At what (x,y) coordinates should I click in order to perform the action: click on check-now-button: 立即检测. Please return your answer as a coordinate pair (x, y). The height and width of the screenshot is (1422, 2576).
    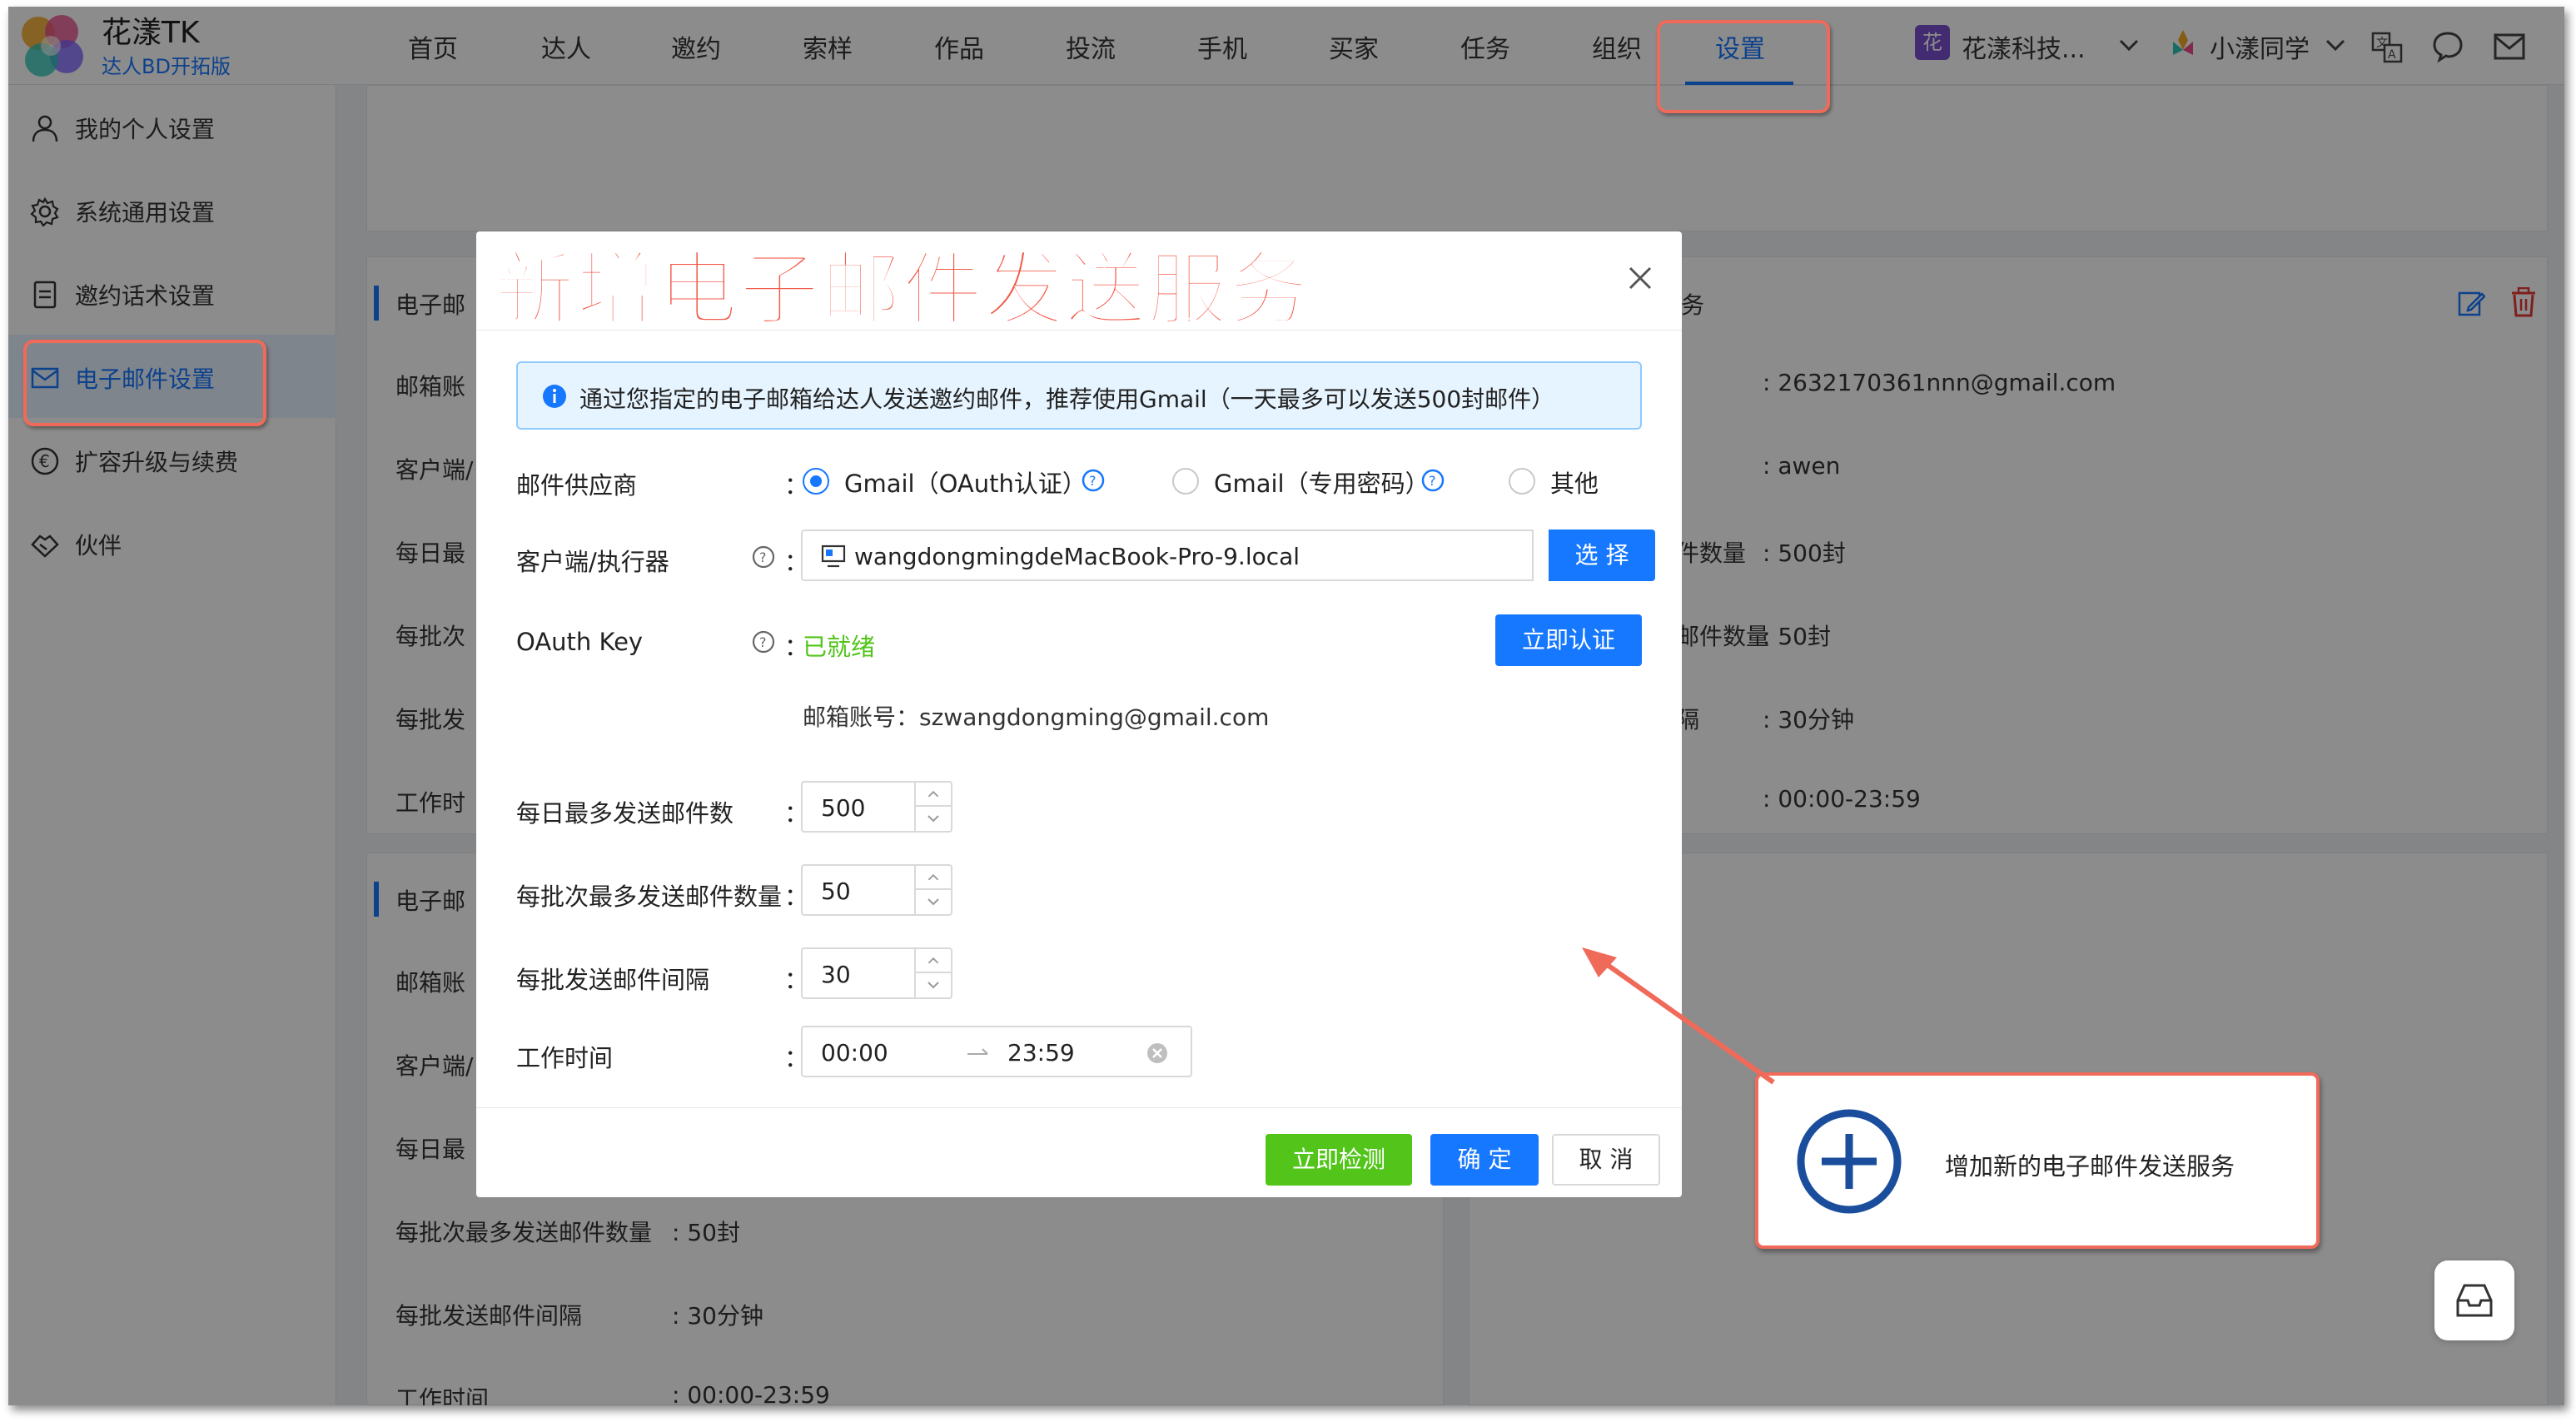
    Looking at the image, I should click on (1339, 1160).